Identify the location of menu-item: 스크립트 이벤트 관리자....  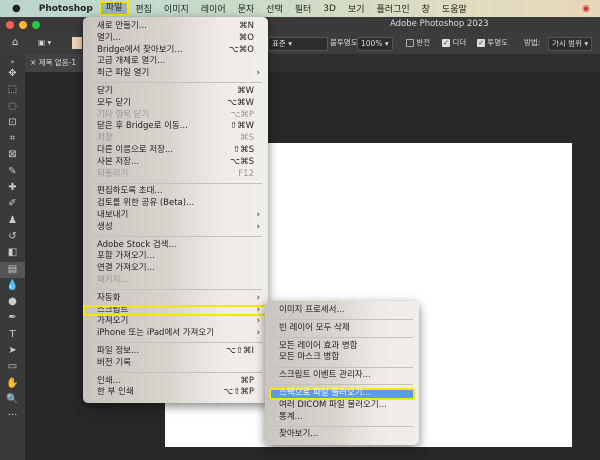
(342, 376).